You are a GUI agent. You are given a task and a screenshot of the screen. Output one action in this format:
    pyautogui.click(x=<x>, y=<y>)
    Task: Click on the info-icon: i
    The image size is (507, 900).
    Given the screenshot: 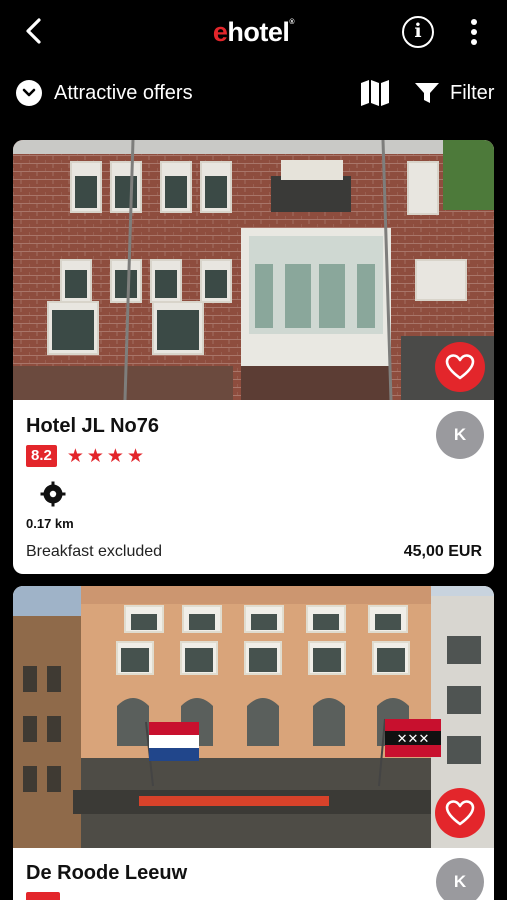 What is the action you would take?
    pyautogui.click(x=418, y=32)
    